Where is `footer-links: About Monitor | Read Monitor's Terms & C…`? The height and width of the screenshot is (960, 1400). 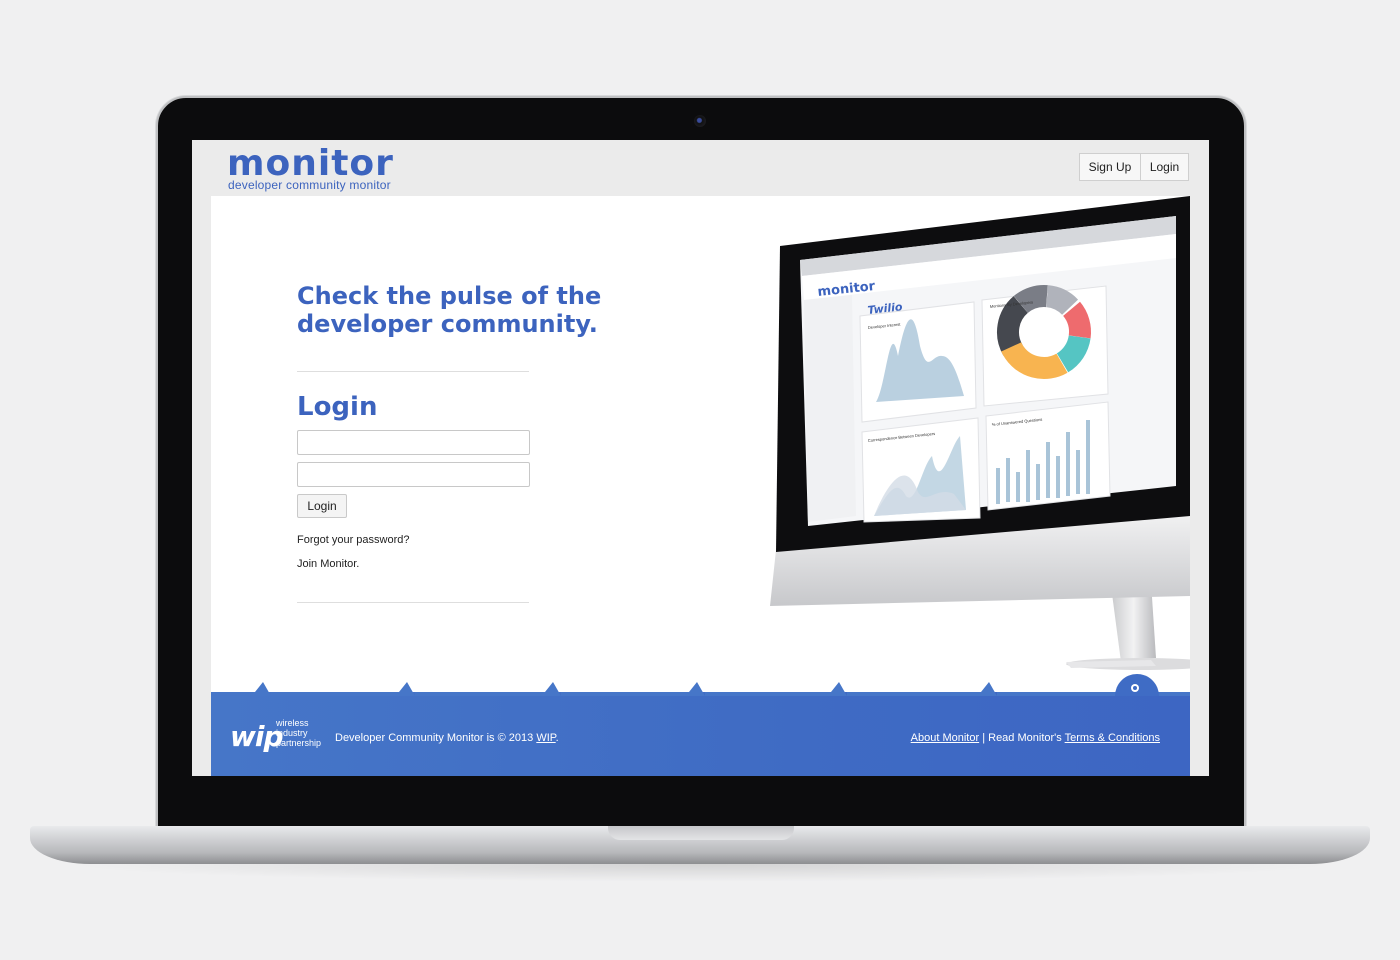
footer-links: About Monitor | Read Monitor's Terms & C… is located at coordinates (1035, 738).